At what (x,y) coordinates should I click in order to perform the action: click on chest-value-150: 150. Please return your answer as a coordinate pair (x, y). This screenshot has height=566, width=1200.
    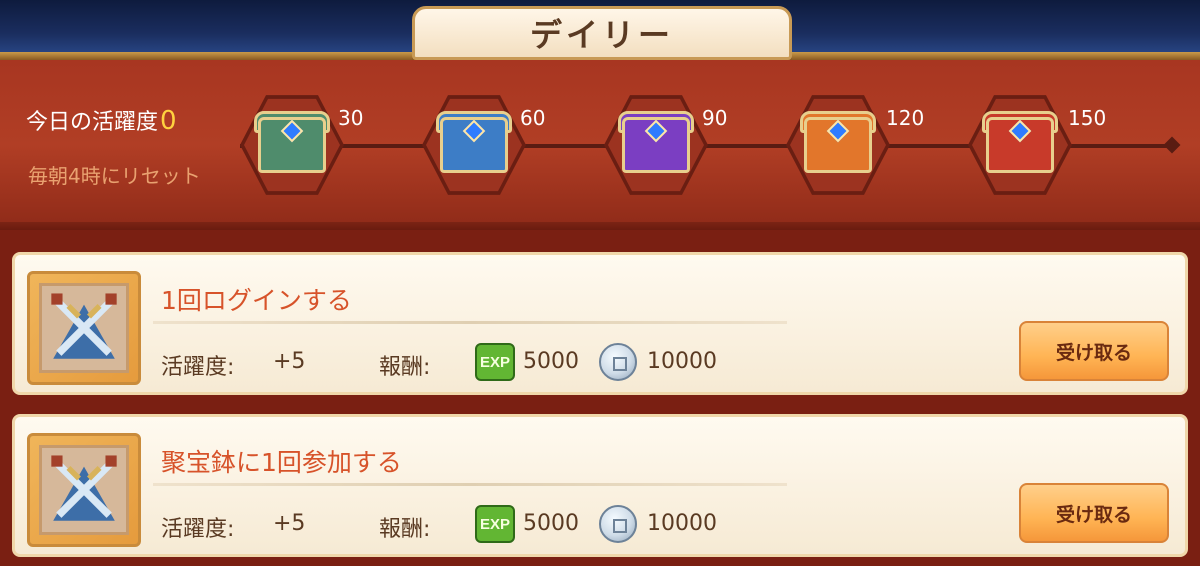
    Looking at the image, I should click on (1087, 118).